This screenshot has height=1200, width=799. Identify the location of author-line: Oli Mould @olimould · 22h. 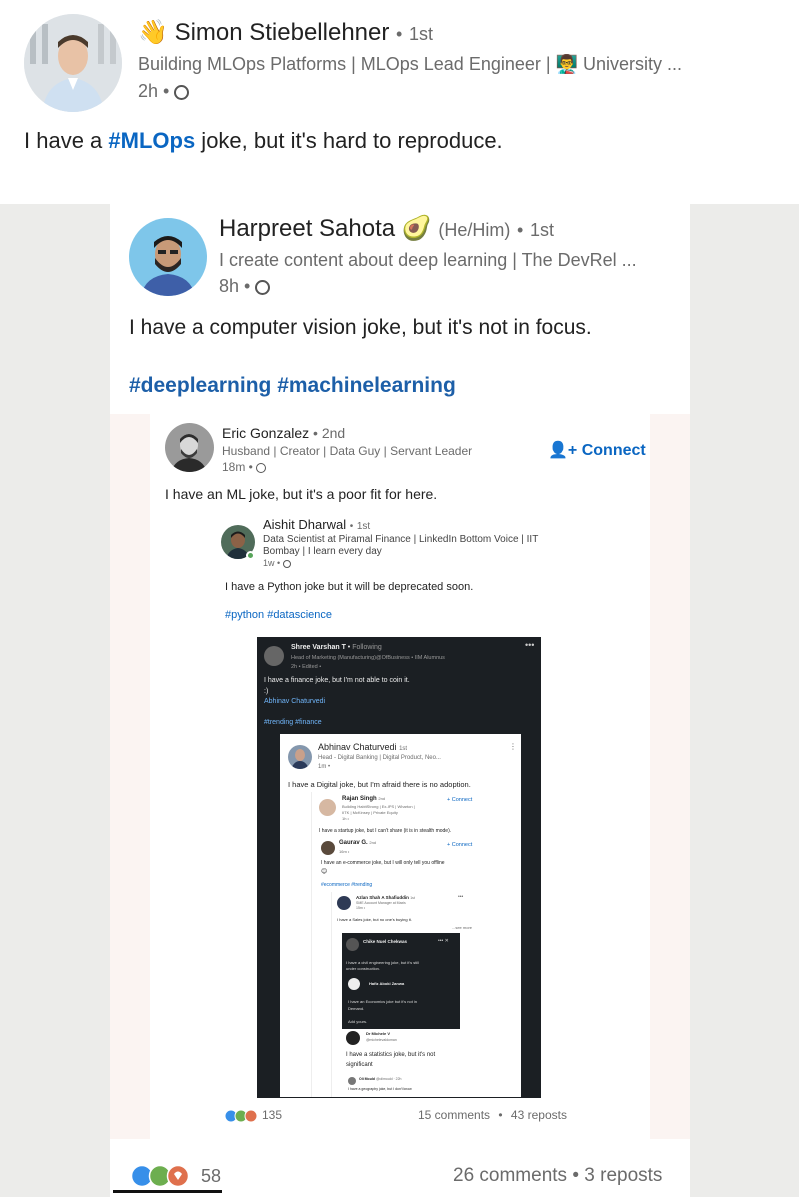
(380, 1079).